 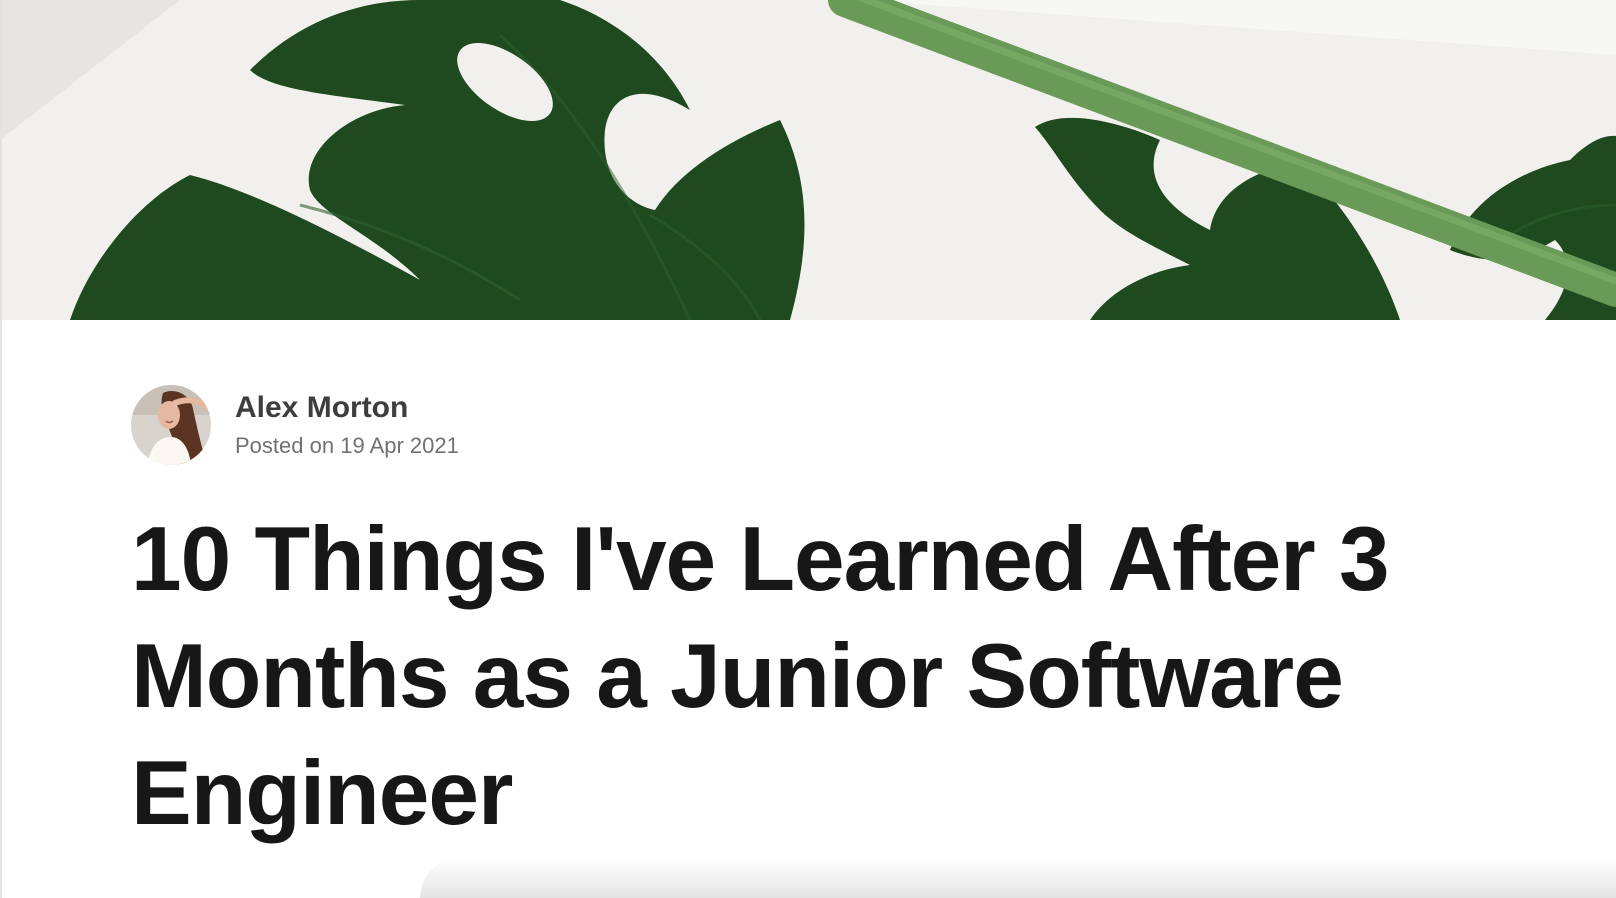 I want to click on author-meta: Alex Morton Posted on 19 Apr 2021, so click(x=347, y=425).